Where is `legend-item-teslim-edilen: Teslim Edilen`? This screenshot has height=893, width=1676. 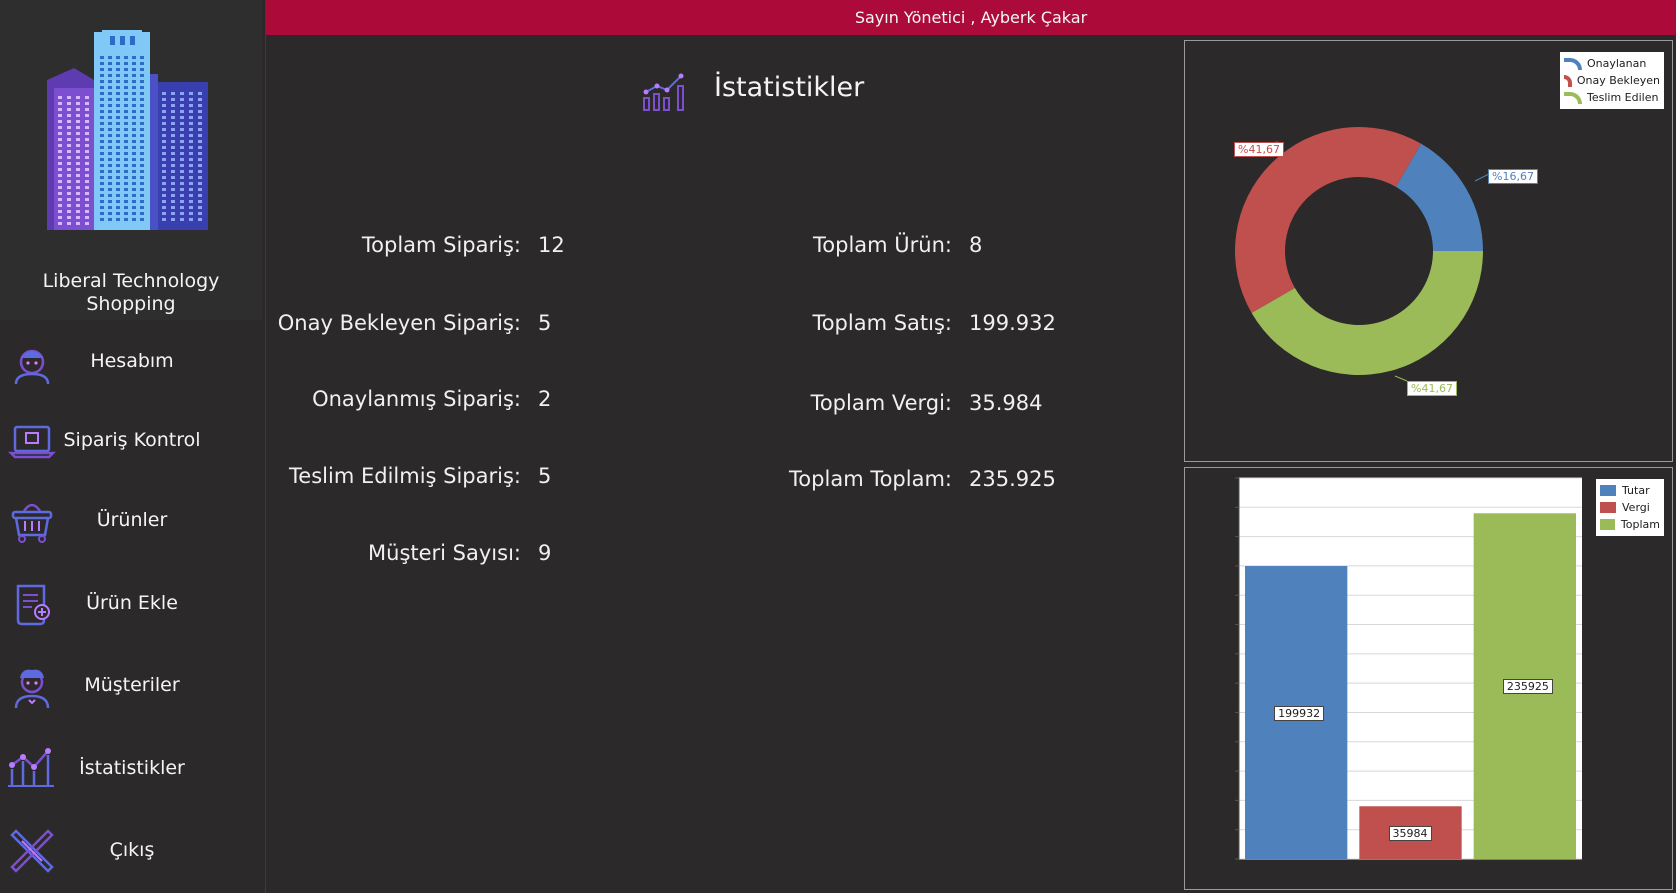 legend-item-teslim-edilen: Teslim Edilen is located at coordinates (1612, 97).